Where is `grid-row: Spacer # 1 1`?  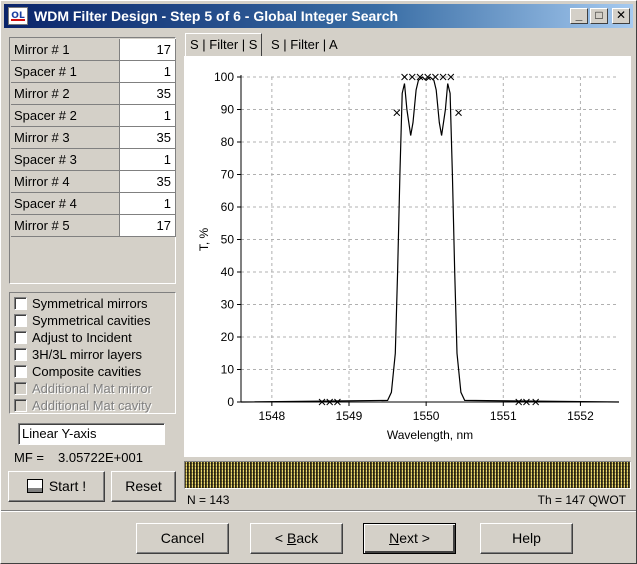
grid-row: Spacer # 1 1 is located at coordinates (93, 72).